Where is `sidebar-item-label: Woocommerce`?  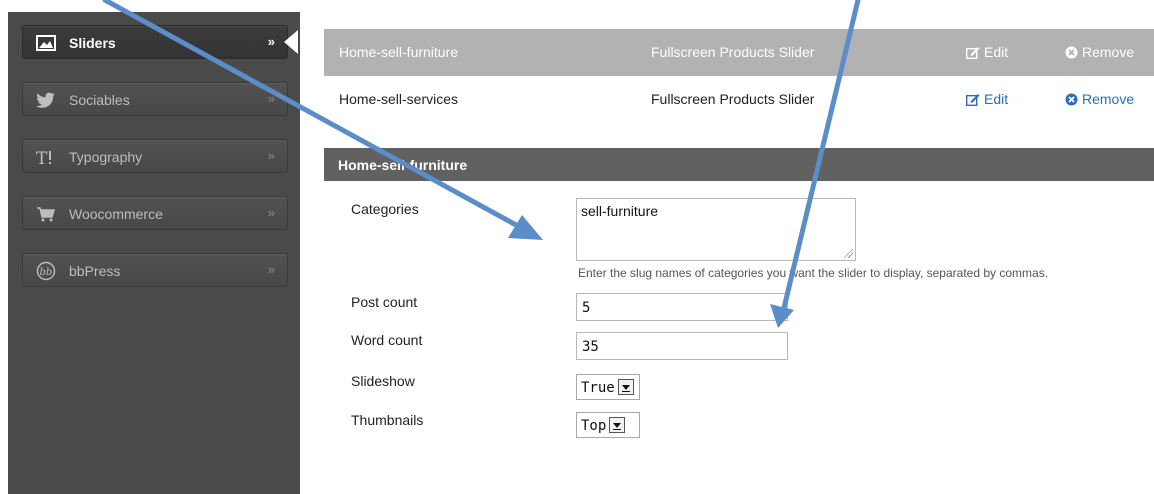 sidebar-item-label: Woocommerce is located at coordinates (116, 214).